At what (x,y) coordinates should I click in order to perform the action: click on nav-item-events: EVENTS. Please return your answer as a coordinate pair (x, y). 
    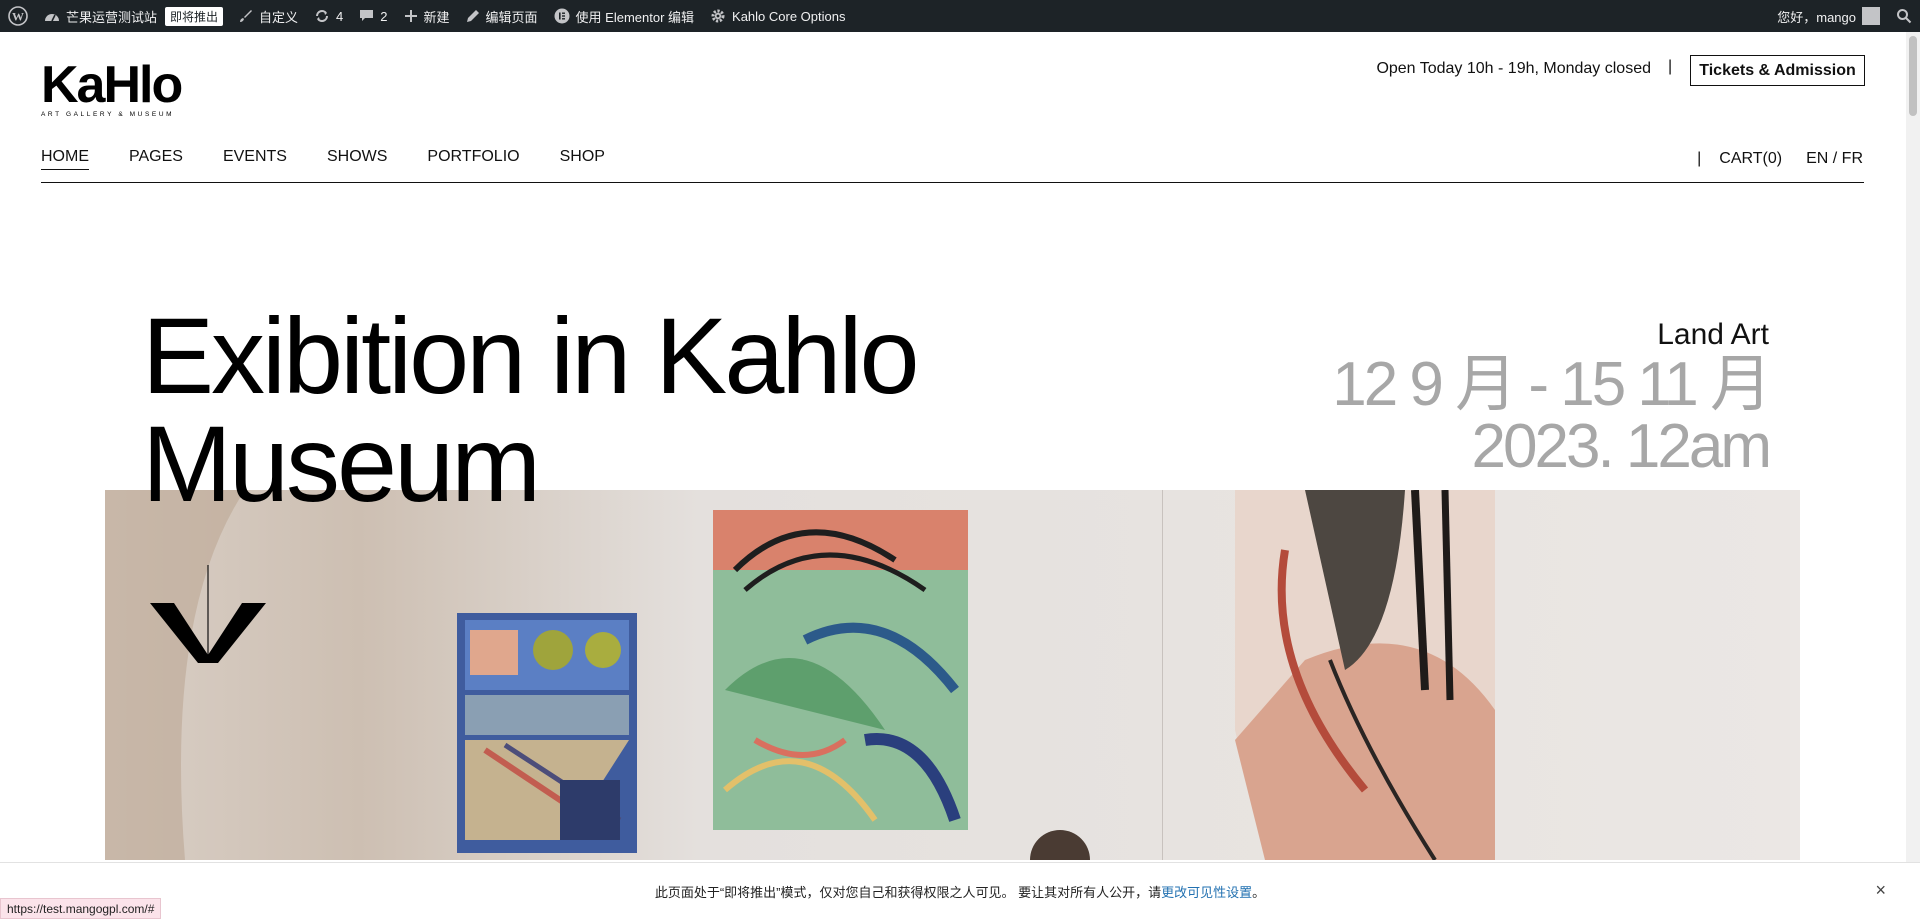
    Looking at the image, I should click on (255, 159).